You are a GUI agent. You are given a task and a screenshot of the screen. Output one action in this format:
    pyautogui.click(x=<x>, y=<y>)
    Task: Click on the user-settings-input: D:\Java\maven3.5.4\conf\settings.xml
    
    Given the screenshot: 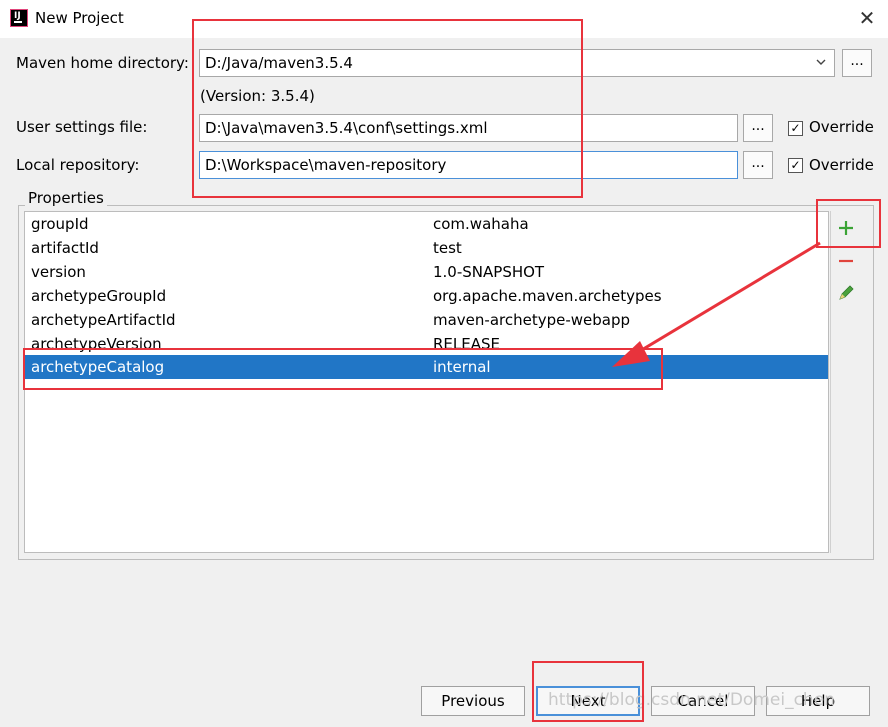 What is the action you would take?
    pyautogui.click(x=468, y=128)
    